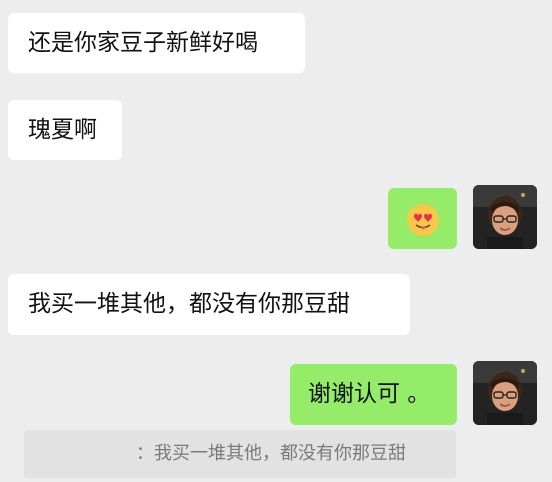 This screenshot has height=482, width=552. I want to click on message-text: 瑰夏啊, so click(62, 130).